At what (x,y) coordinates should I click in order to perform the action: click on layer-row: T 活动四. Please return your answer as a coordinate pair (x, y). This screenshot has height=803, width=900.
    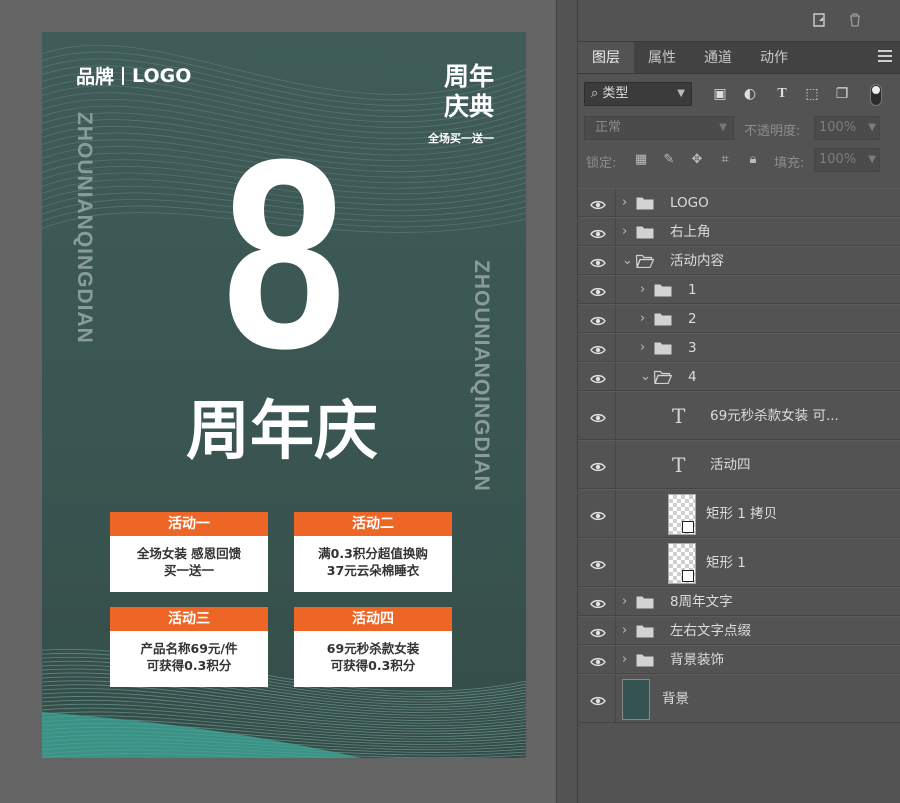
    Looking at the image, I should click on (739, 464).